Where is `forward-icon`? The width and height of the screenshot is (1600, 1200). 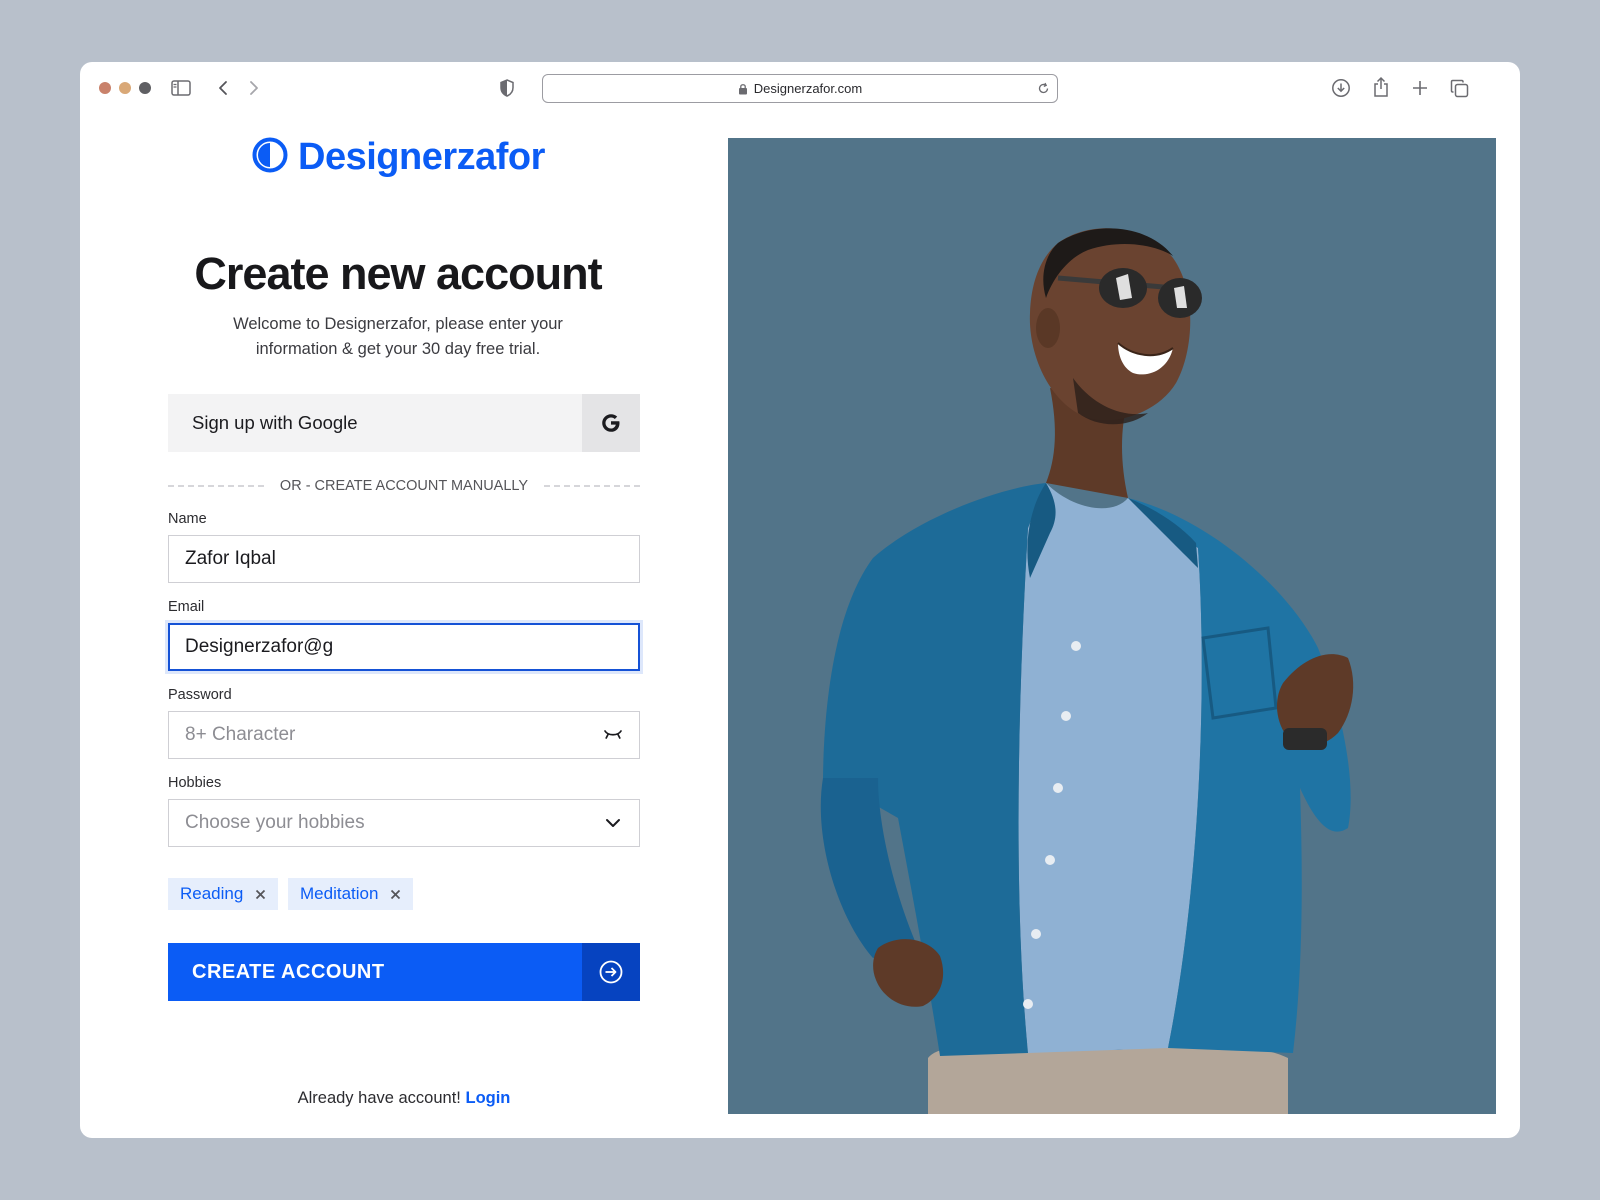
forward-icon is located at coordinates (254, 88).